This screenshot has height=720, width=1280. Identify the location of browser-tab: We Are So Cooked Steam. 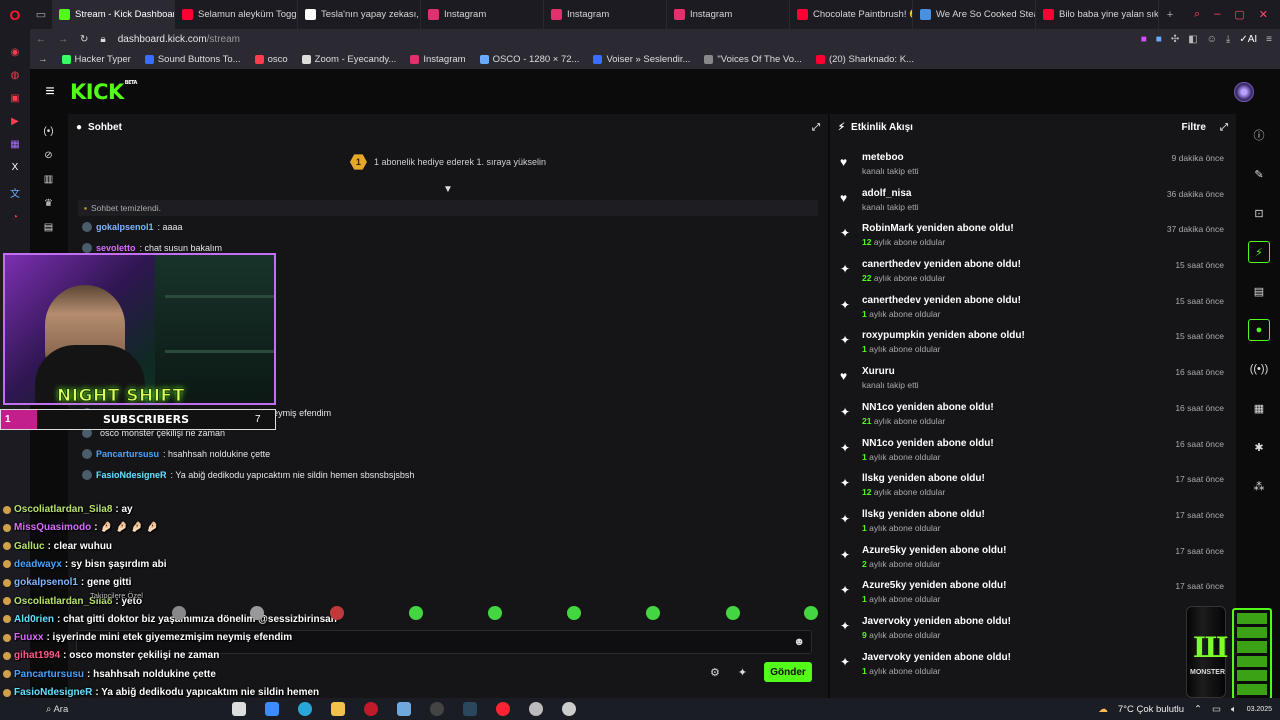
(974, 14).